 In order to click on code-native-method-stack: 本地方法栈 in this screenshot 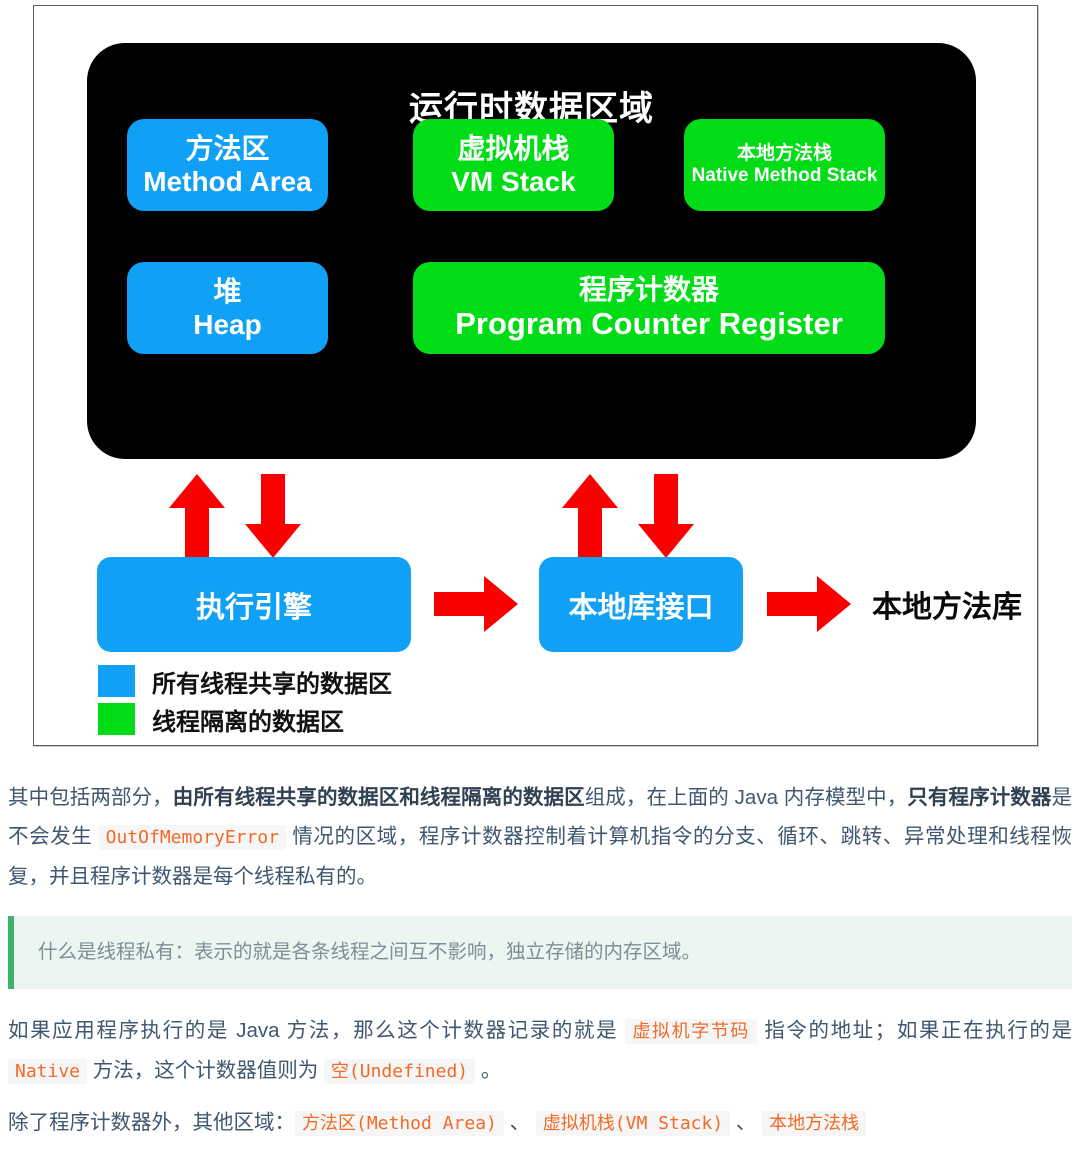, I will do `click(814, 1124)`.